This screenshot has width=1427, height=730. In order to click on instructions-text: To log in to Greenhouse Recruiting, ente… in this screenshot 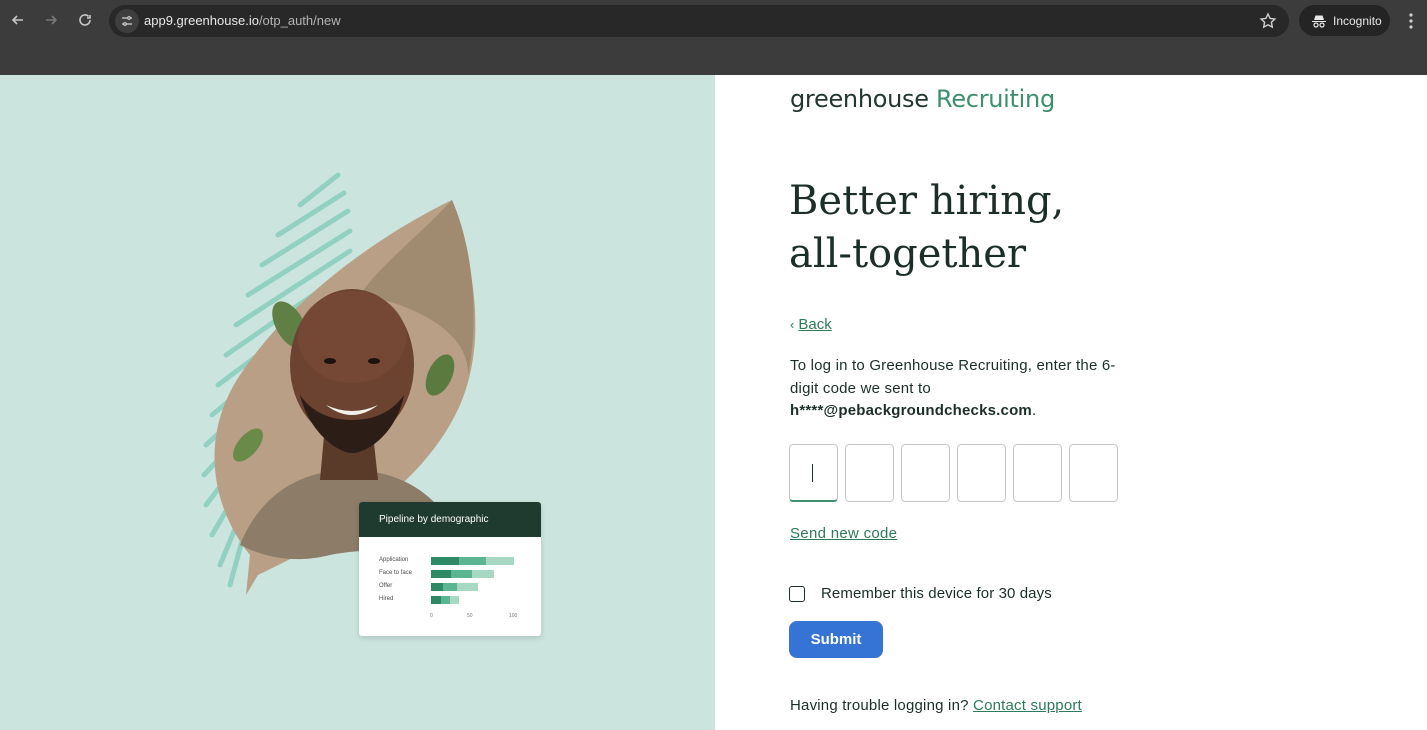, I will do `click(953, 377)`.